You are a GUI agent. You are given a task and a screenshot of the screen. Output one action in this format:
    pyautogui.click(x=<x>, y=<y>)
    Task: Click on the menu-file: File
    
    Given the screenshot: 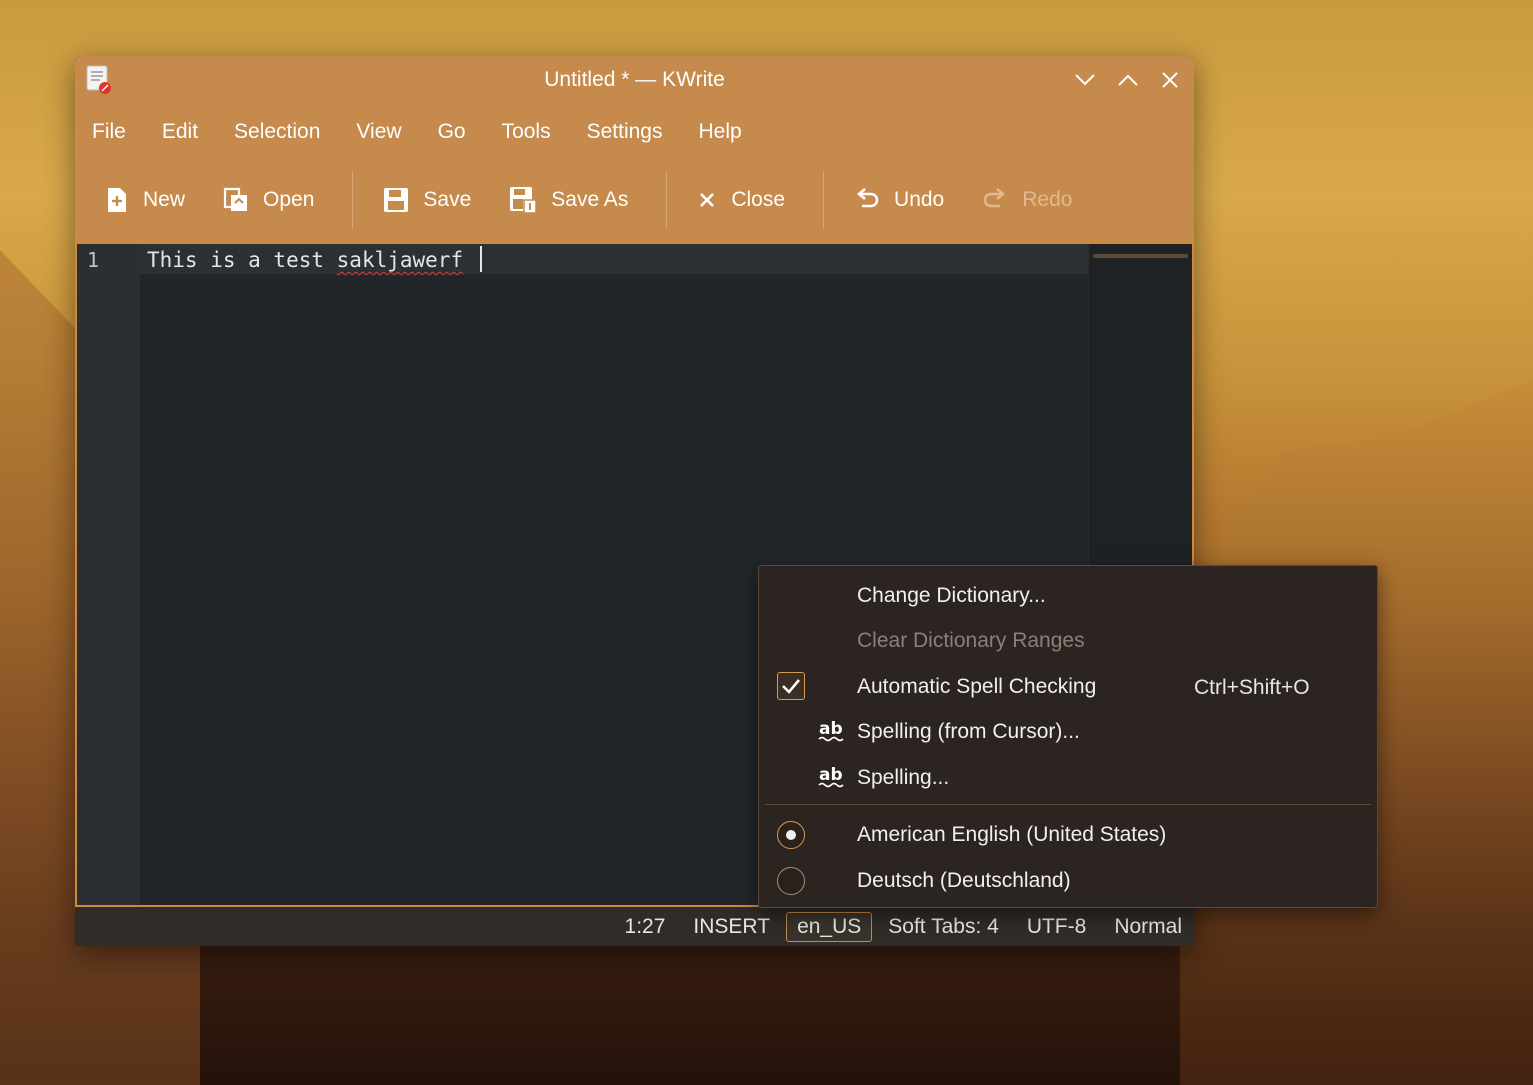 What is the action you would take?
    pyautogui.click(x=109, y=132)
    